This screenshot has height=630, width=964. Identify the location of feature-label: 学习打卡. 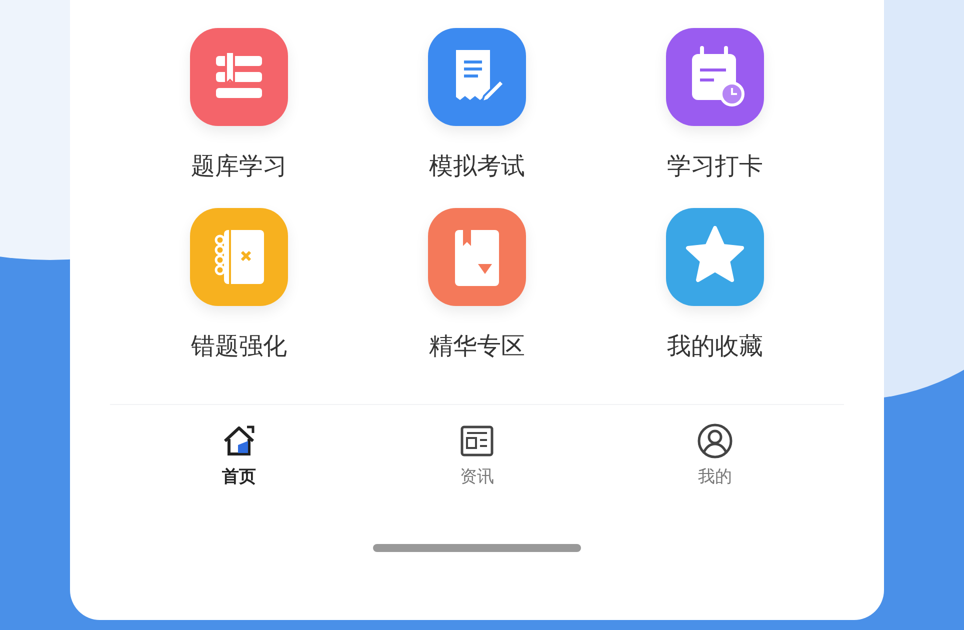
(715, 166).